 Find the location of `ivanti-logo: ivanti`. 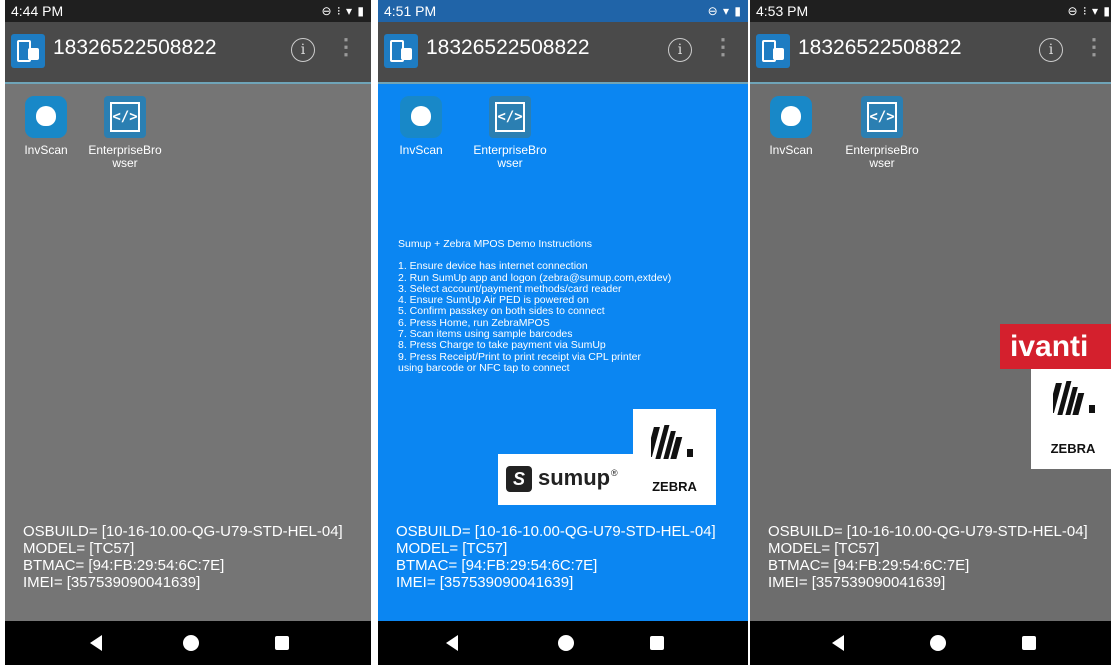

ivanti-logo: ivanti is located at coordinates (1055, 346).